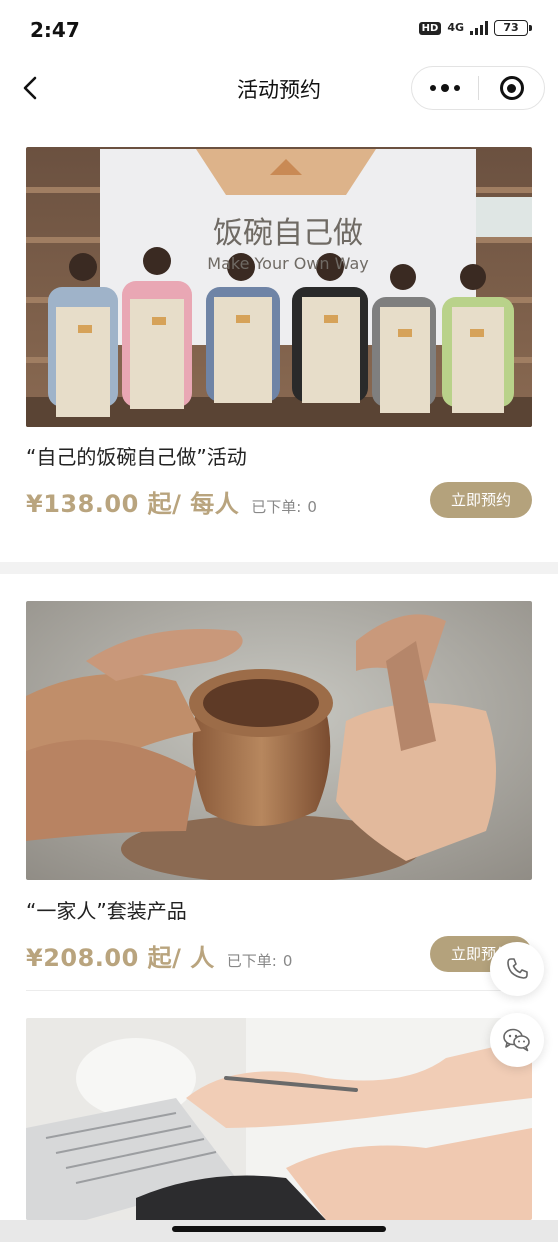  Describe the element at coordinates (445, 88) in the screenshot. I see `more-dots-icon` at that location.